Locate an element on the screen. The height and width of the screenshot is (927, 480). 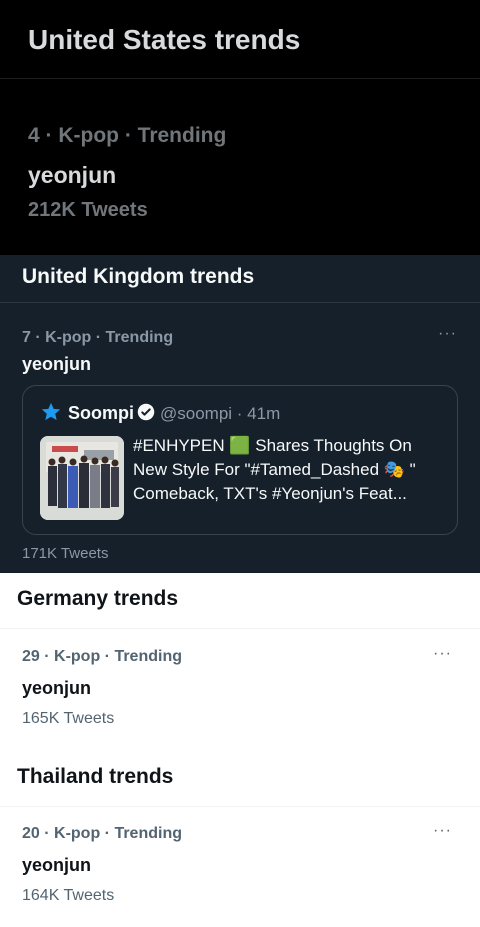
tweet-count: 212K Tweets is located at coordinates (88, 210).